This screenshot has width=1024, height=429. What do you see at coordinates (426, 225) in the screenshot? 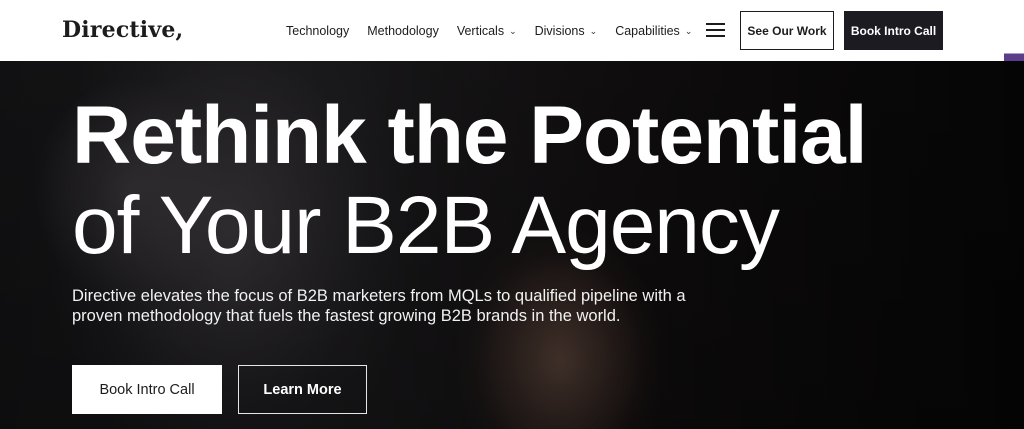
I see `headline-line-2: of Your B2B Agency` at bounding box center [426, 225].